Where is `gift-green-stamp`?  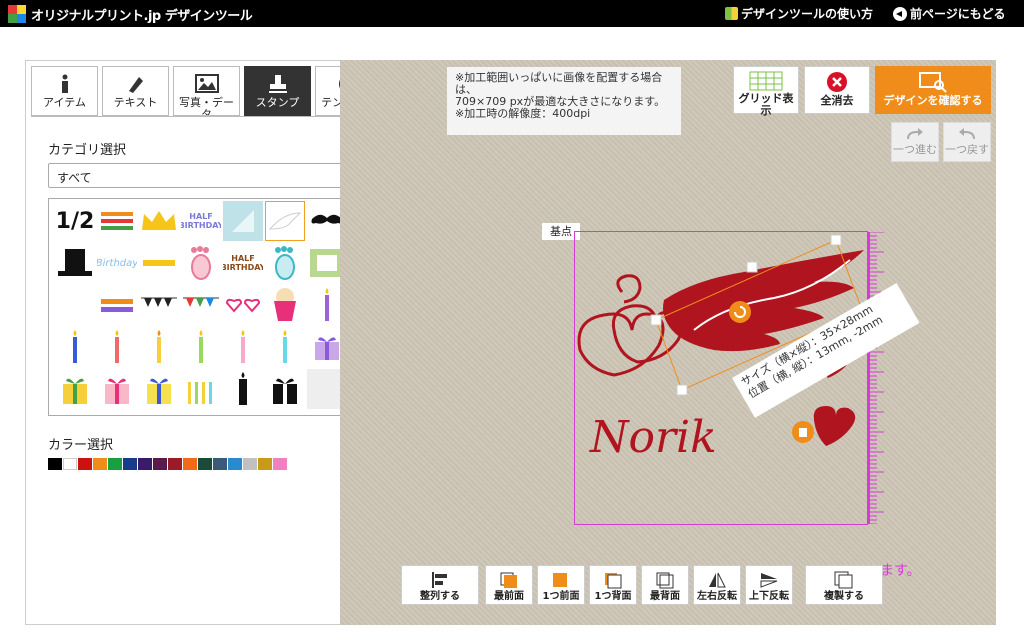 gift-green-stamp is located at coordinates (75, 391).